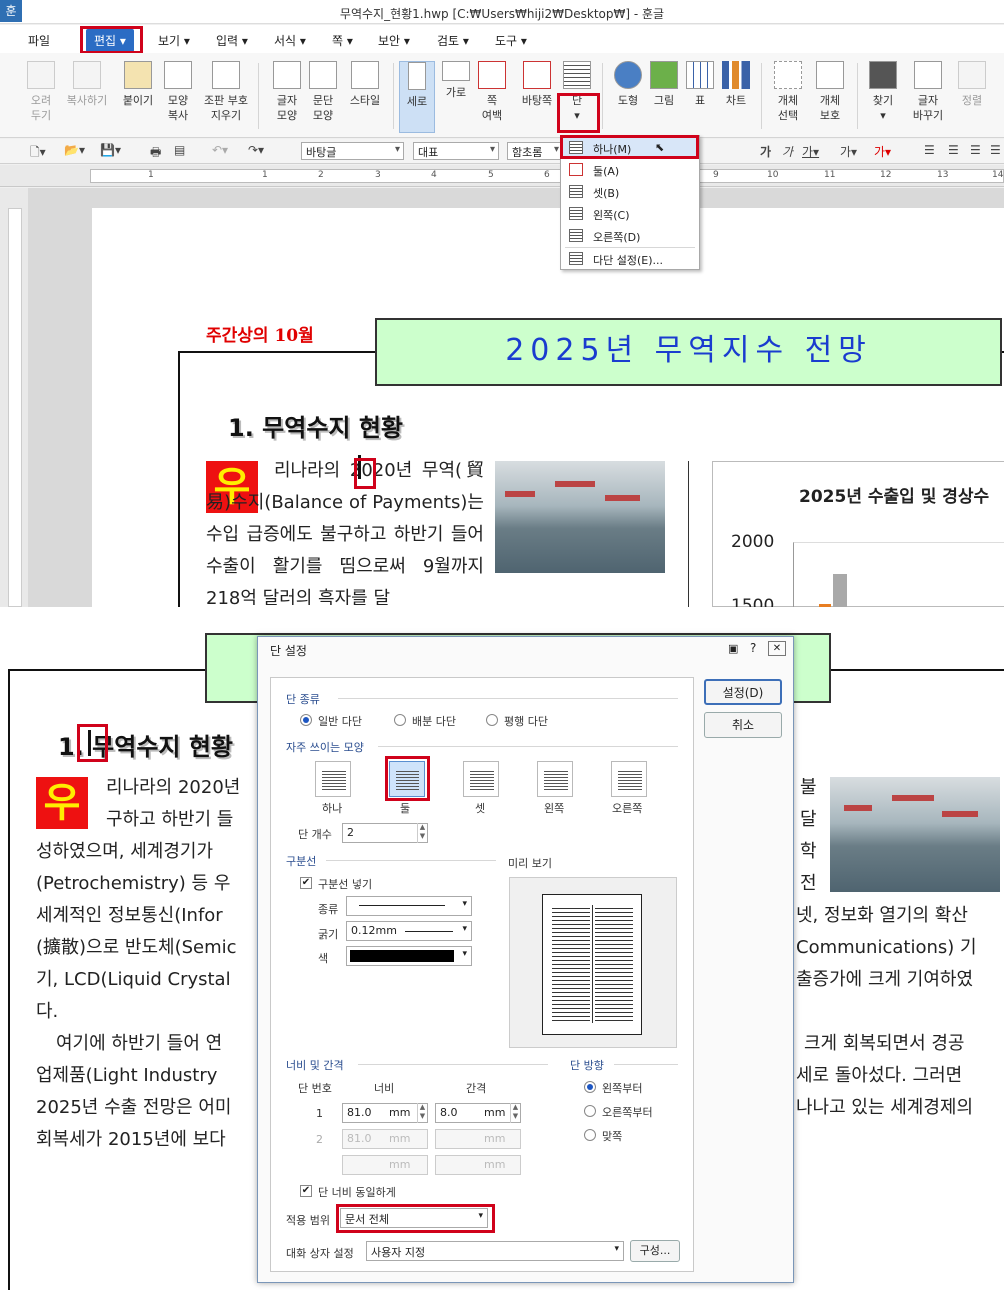 The width and height of the screenshot is (1004, 1290). What do you see at coordinates (736, 97) in the screenshot?
I see `chart-button: 차트` at bounding box center [736, 97].